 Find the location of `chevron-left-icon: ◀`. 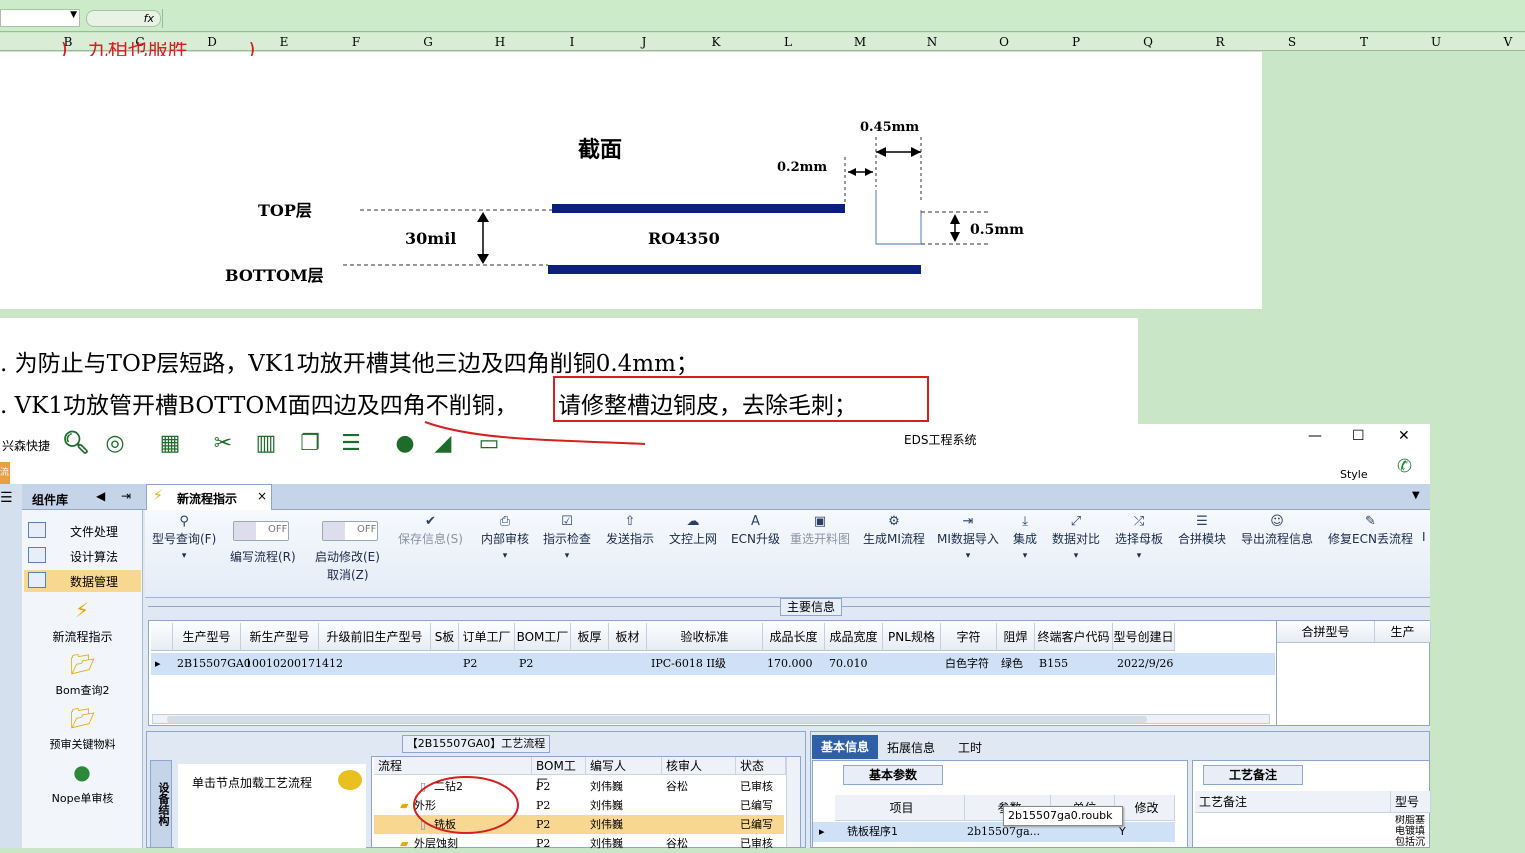

chevron-left-icon: ◀ is located at coordinates (100, 496).